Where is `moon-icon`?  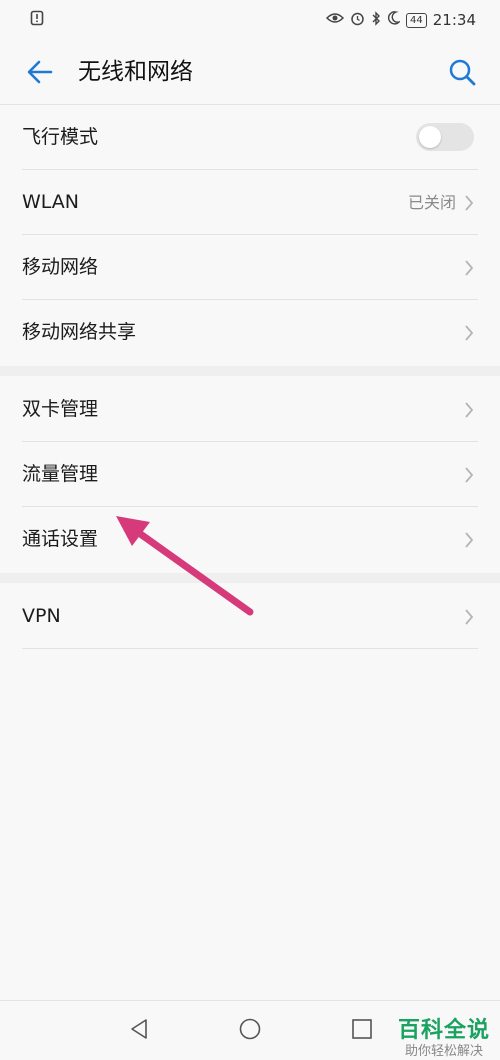
moon-icon is located at coordinates (394, 20).